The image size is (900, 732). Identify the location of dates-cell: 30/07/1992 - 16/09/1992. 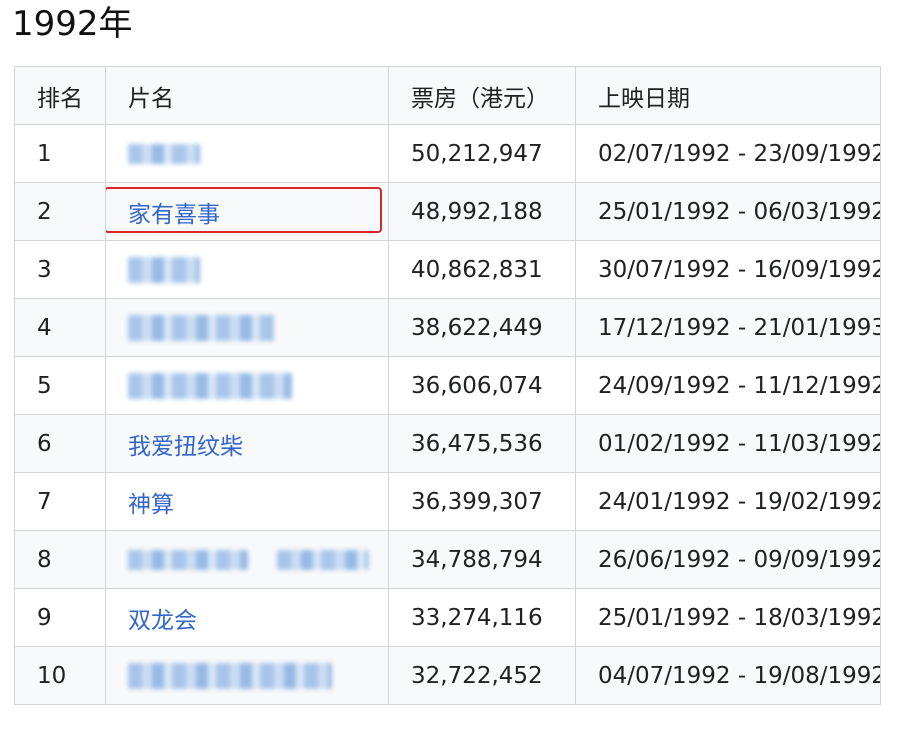
(728, 269).